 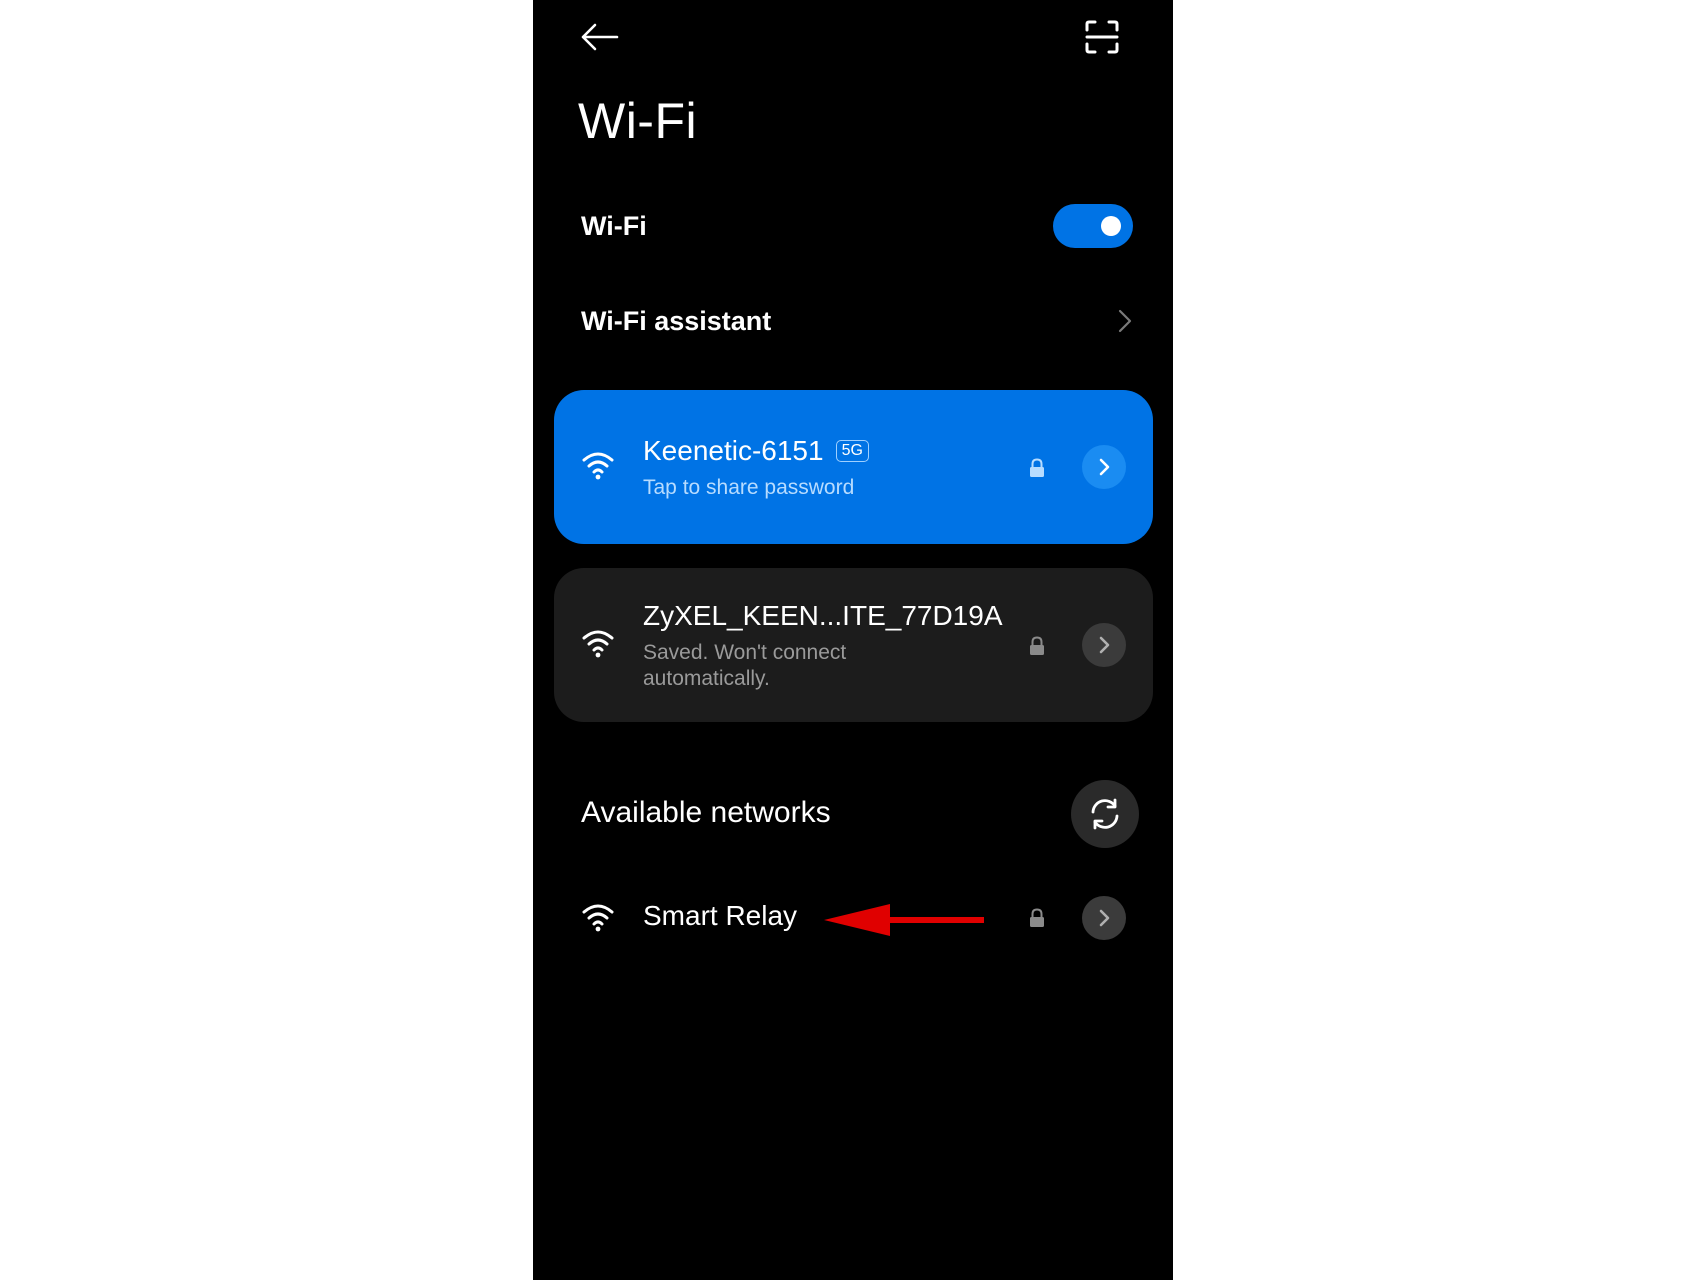 I want to click on annotation-arrow, so click(x=904, y=920).